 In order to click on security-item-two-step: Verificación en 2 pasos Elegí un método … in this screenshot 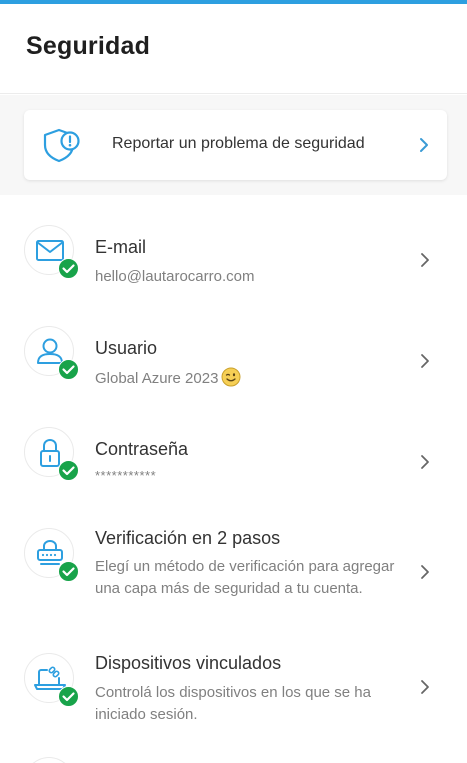, I will do `click(233, 575)`.